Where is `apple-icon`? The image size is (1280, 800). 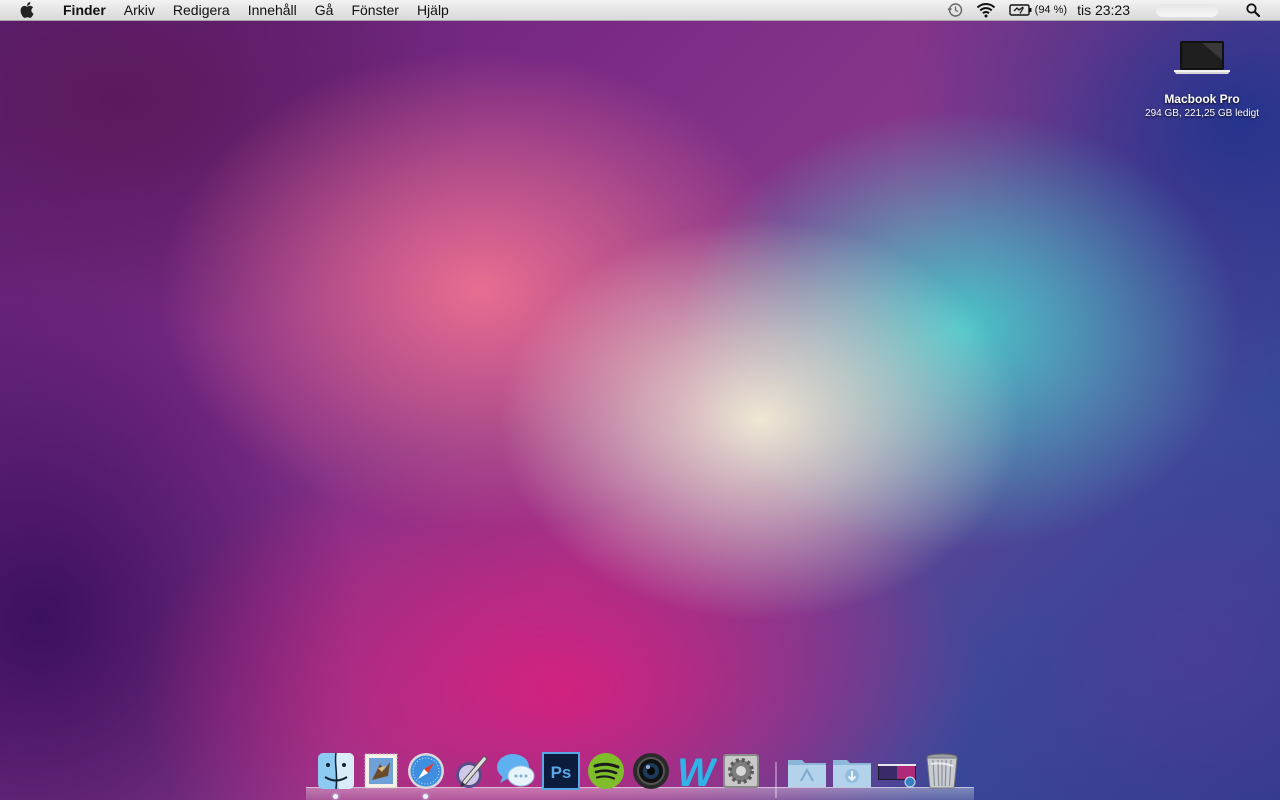
apple-icon is located at coordinates (27, 10).